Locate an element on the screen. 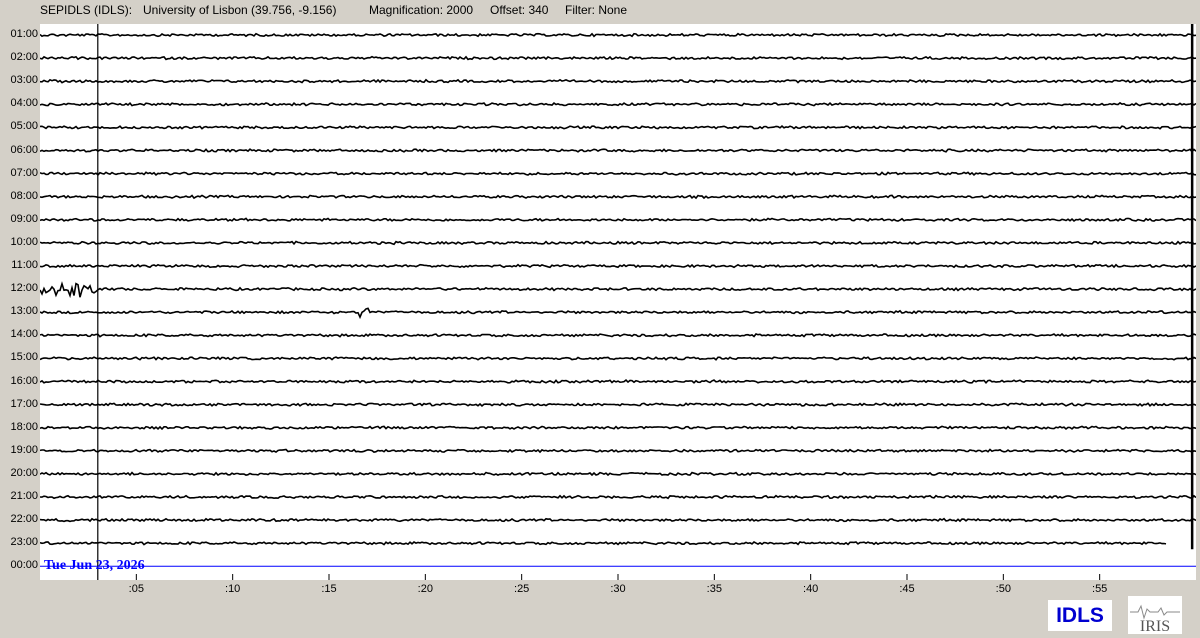 The image size is (1200, 638). row-label: 23:00 is located at coordinates (24, 542).